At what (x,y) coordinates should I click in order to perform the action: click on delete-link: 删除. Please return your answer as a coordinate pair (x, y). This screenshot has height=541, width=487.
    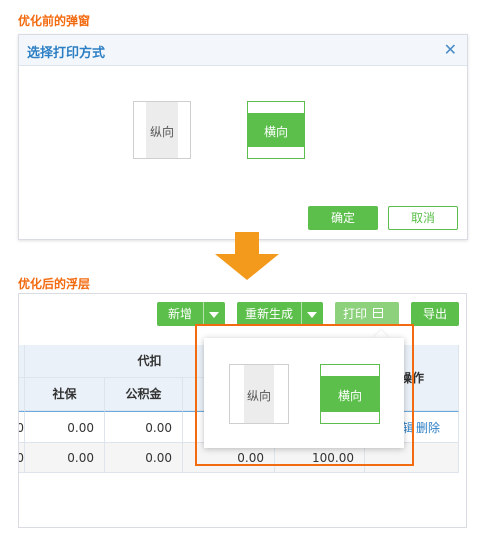
    Looking at the image, I should click on (428, 428).